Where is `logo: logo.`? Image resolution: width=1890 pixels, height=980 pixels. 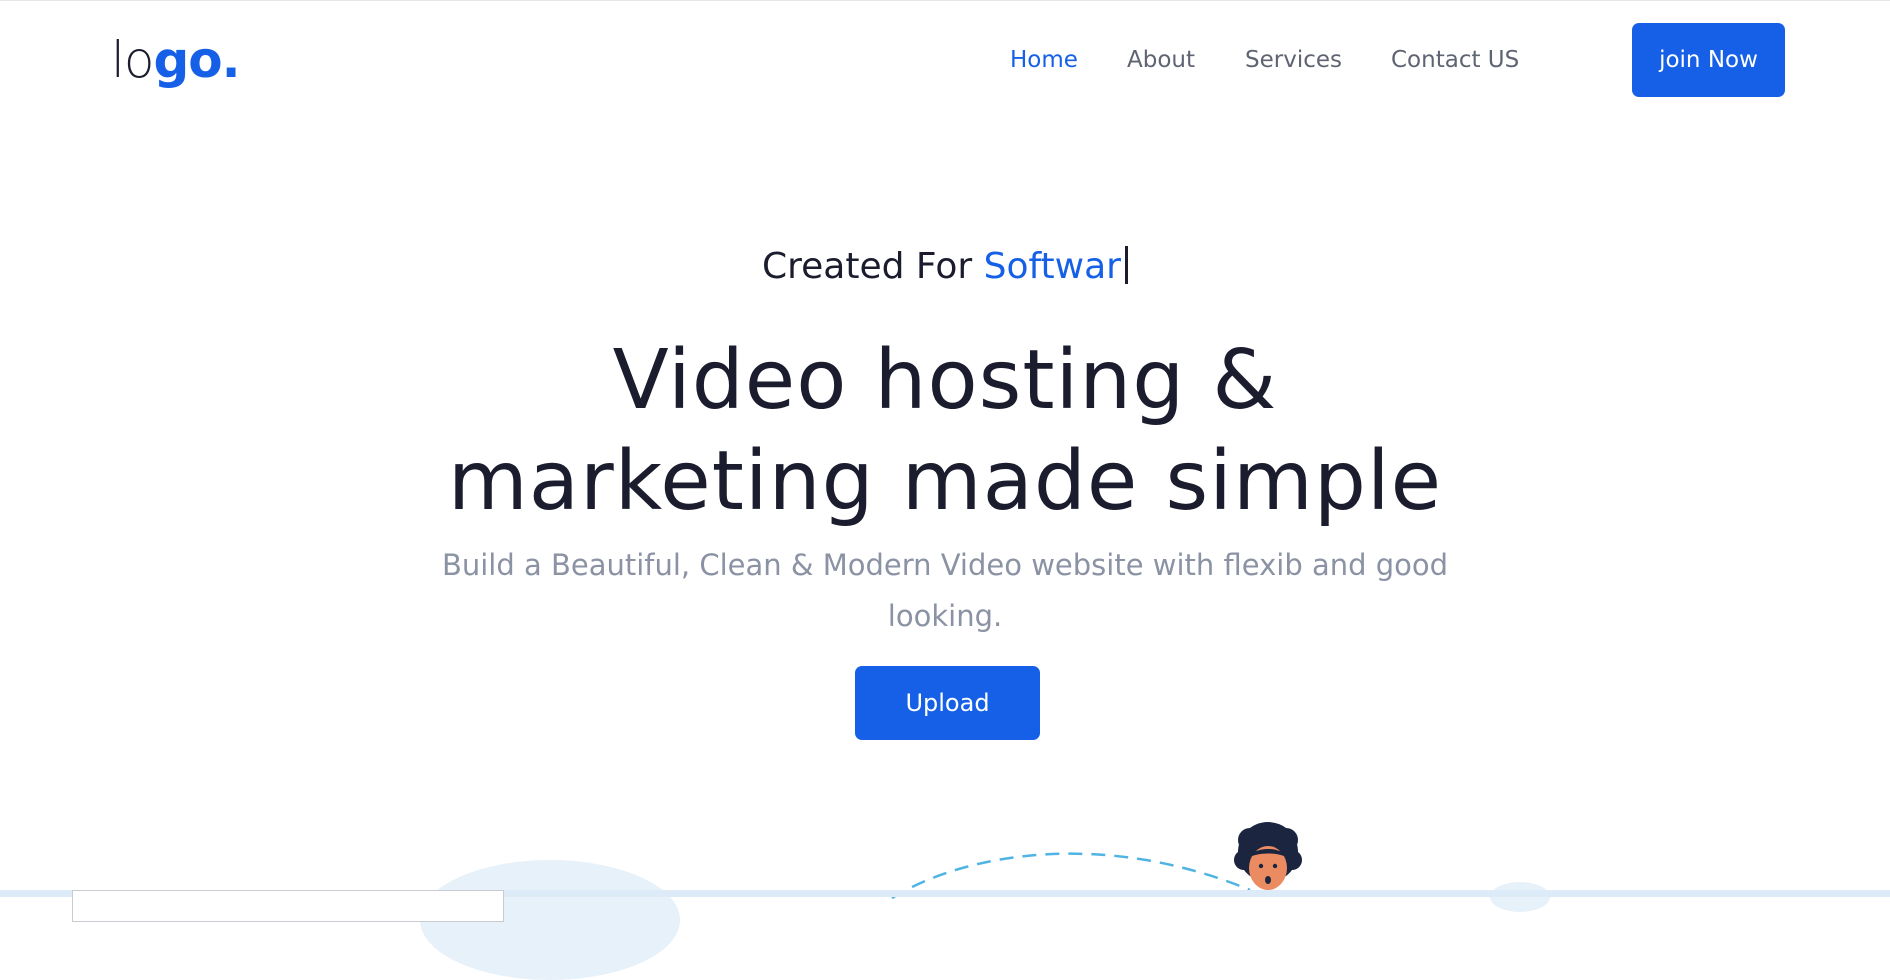
logo: logo. is located at coordinates (176, 60).